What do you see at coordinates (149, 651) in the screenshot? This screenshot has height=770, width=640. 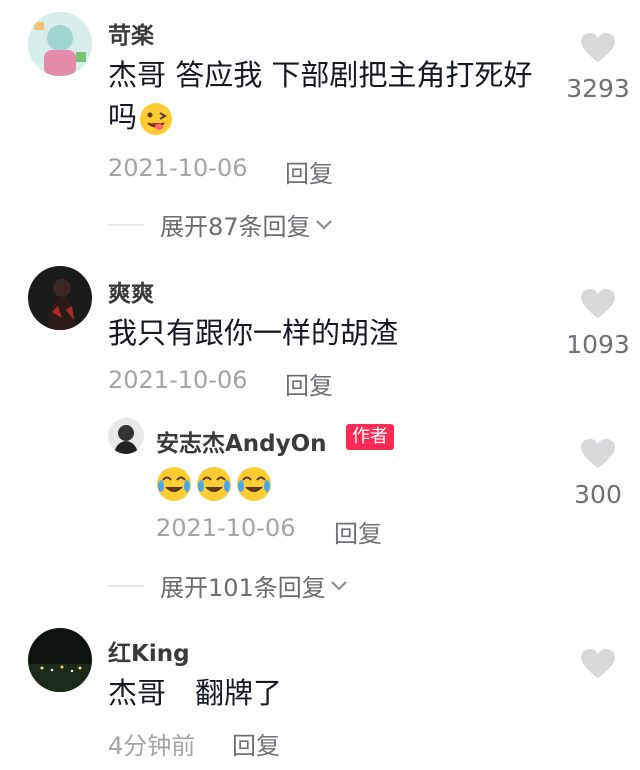 I see `comment-username: 红King` at bounding box center [149, 651].